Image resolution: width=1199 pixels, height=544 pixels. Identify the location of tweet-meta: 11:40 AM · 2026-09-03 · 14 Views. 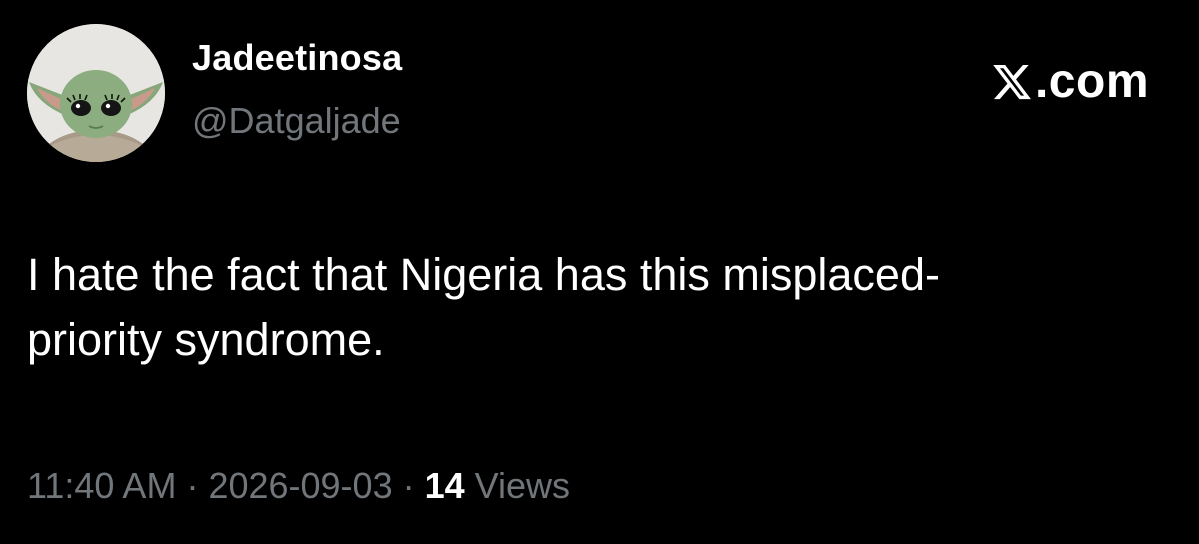
(298, 486).